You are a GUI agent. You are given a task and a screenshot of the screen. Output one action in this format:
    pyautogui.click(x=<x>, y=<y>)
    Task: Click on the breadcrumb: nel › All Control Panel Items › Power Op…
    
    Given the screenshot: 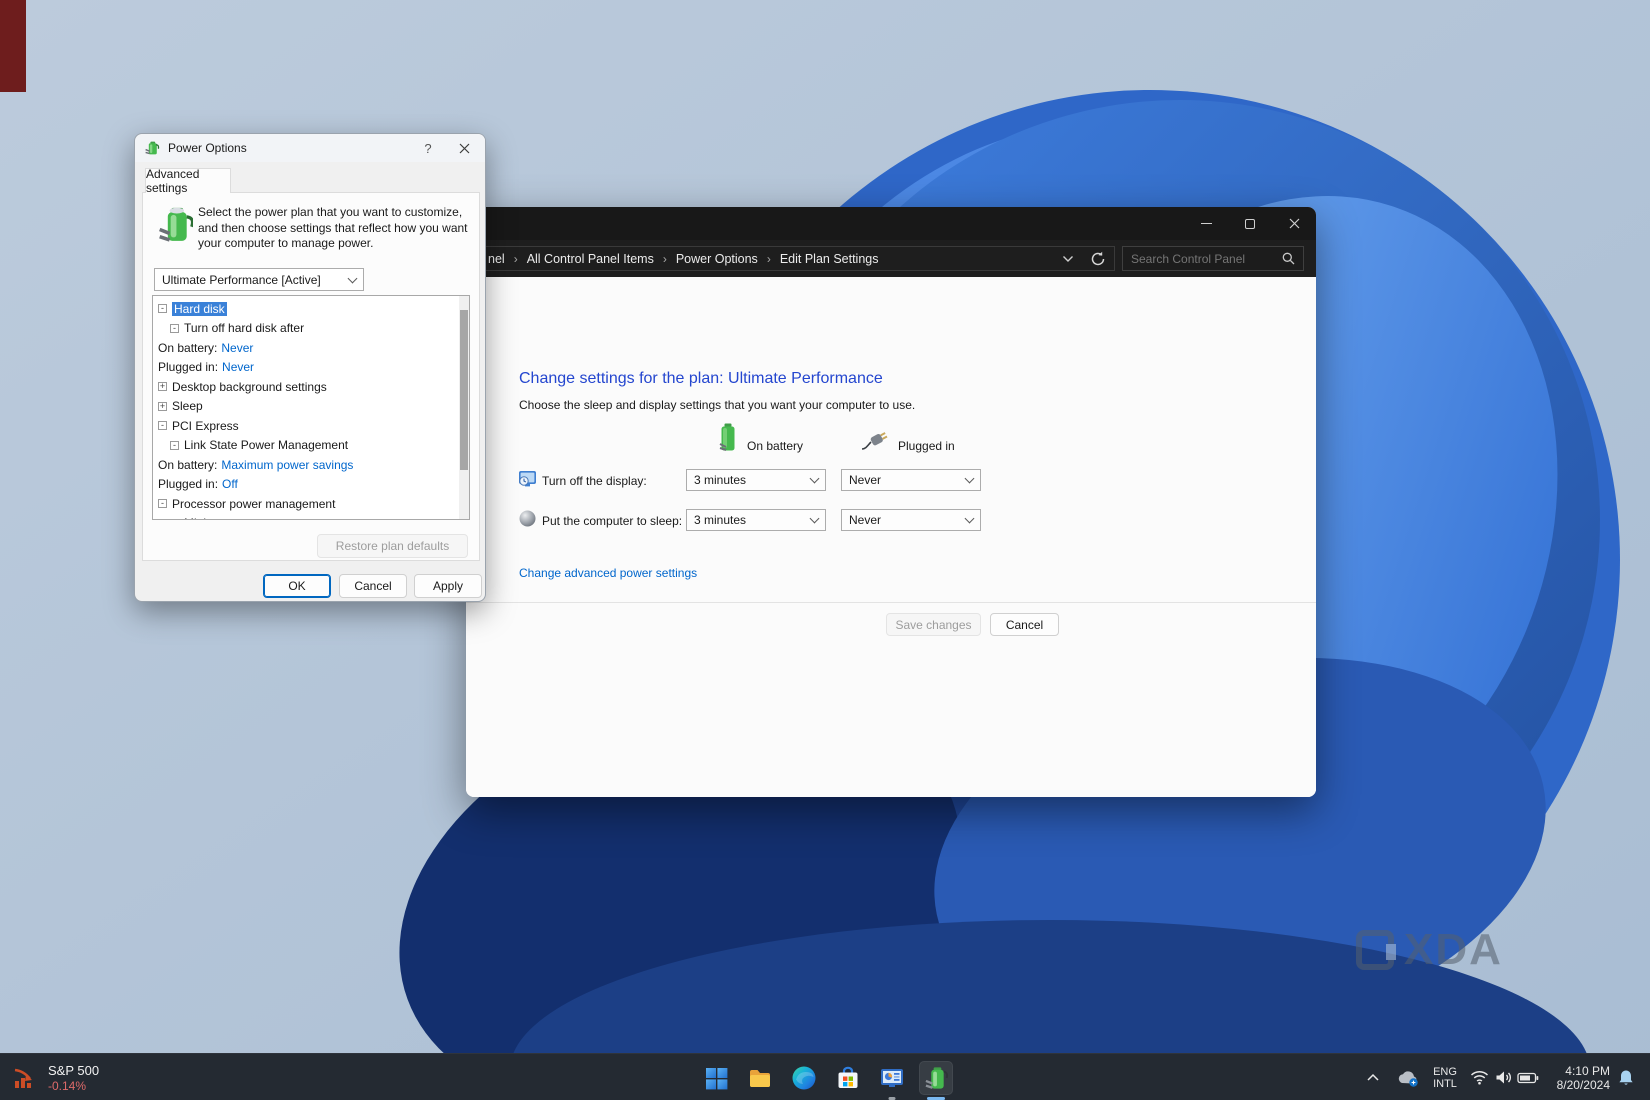 What is the action you would take?
    pyautogui.click(x=797, y=258)
    